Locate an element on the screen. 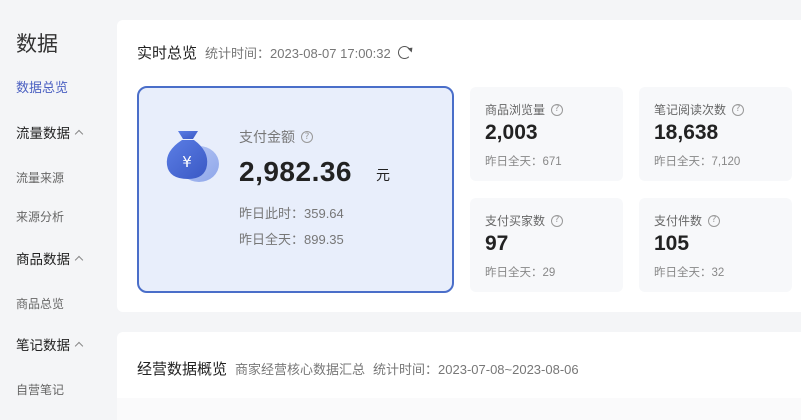  sidebar-group-traffic: 流量数据 is located at coordinates (50, 132).